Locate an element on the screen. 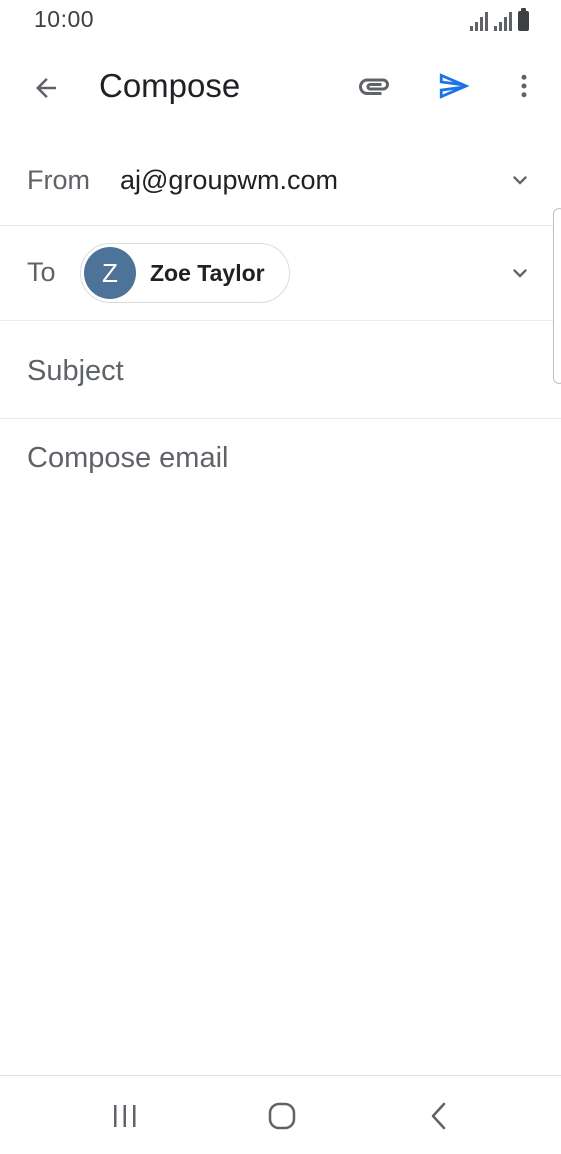 This screenshot has height=1154, width=561. recipient-name: Zoe Taylor is located at coordinates (207, 272).